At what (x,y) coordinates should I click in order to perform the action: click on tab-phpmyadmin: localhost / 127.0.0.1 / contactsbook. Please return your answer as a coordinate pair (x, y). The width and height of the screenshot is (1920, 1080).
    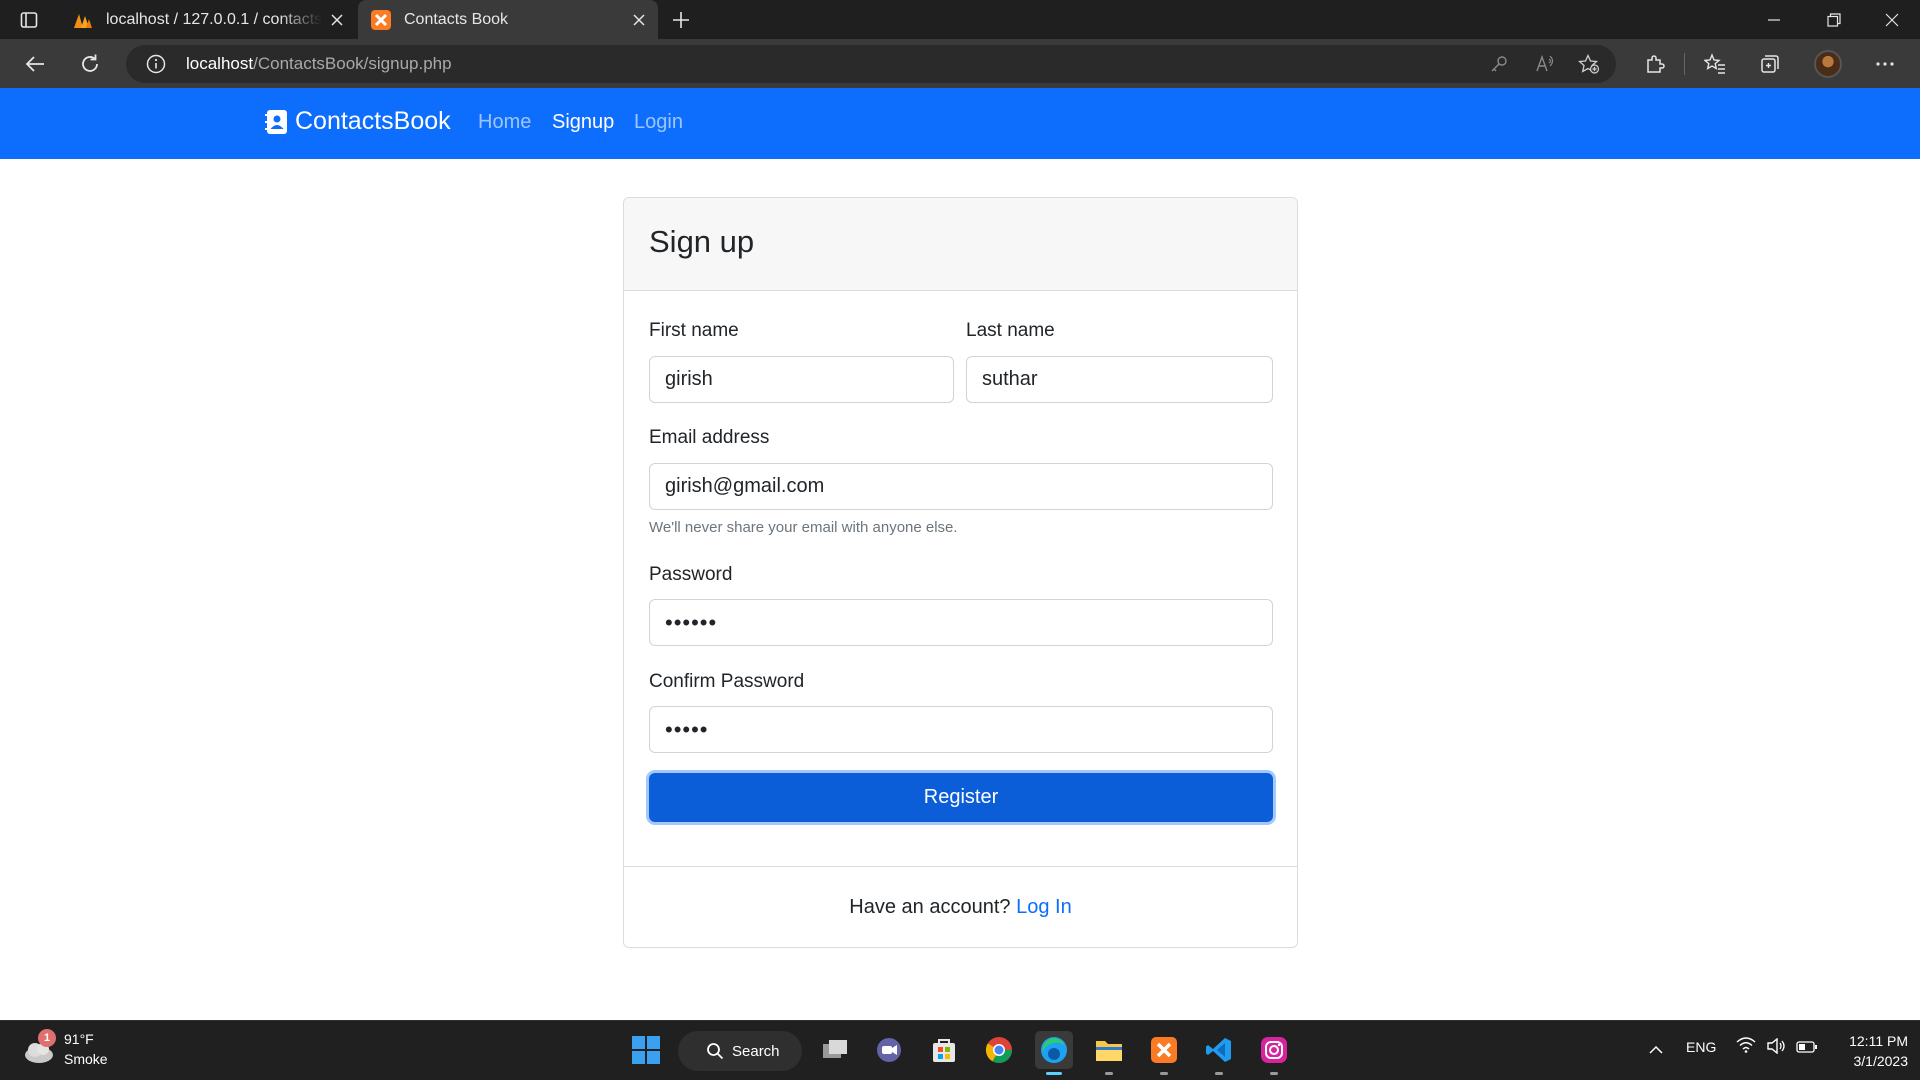
    Looking at the image, I should click on (208, 19).